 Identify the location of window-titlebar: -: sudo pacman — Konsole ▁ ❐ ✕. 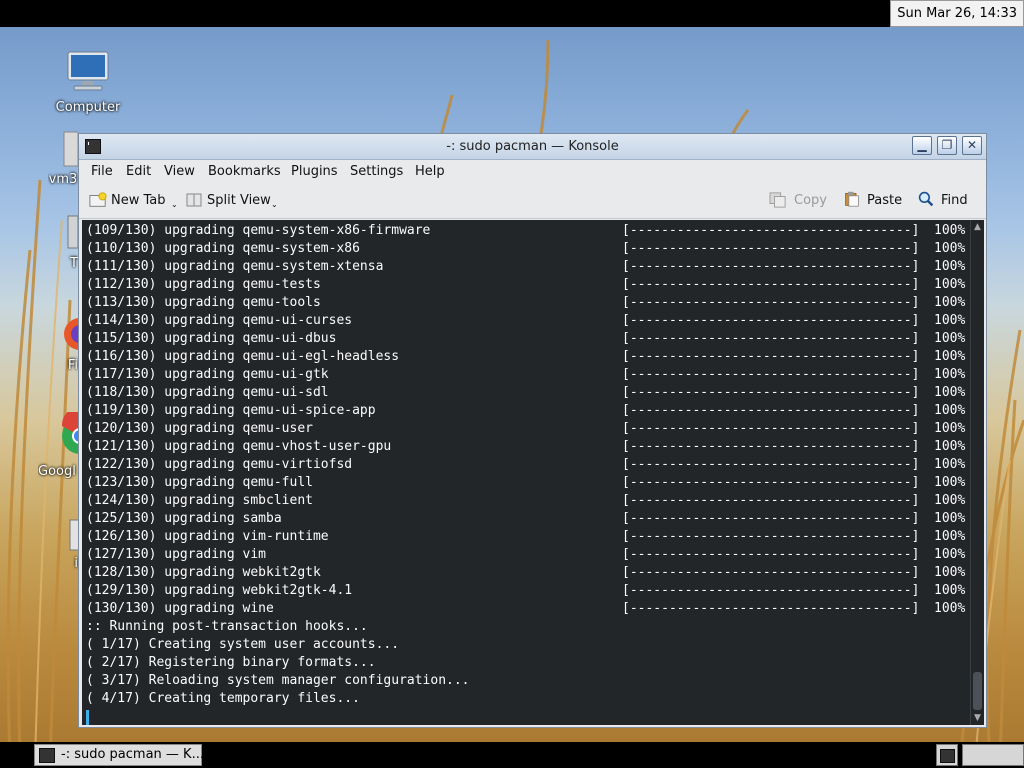
(532, 147).